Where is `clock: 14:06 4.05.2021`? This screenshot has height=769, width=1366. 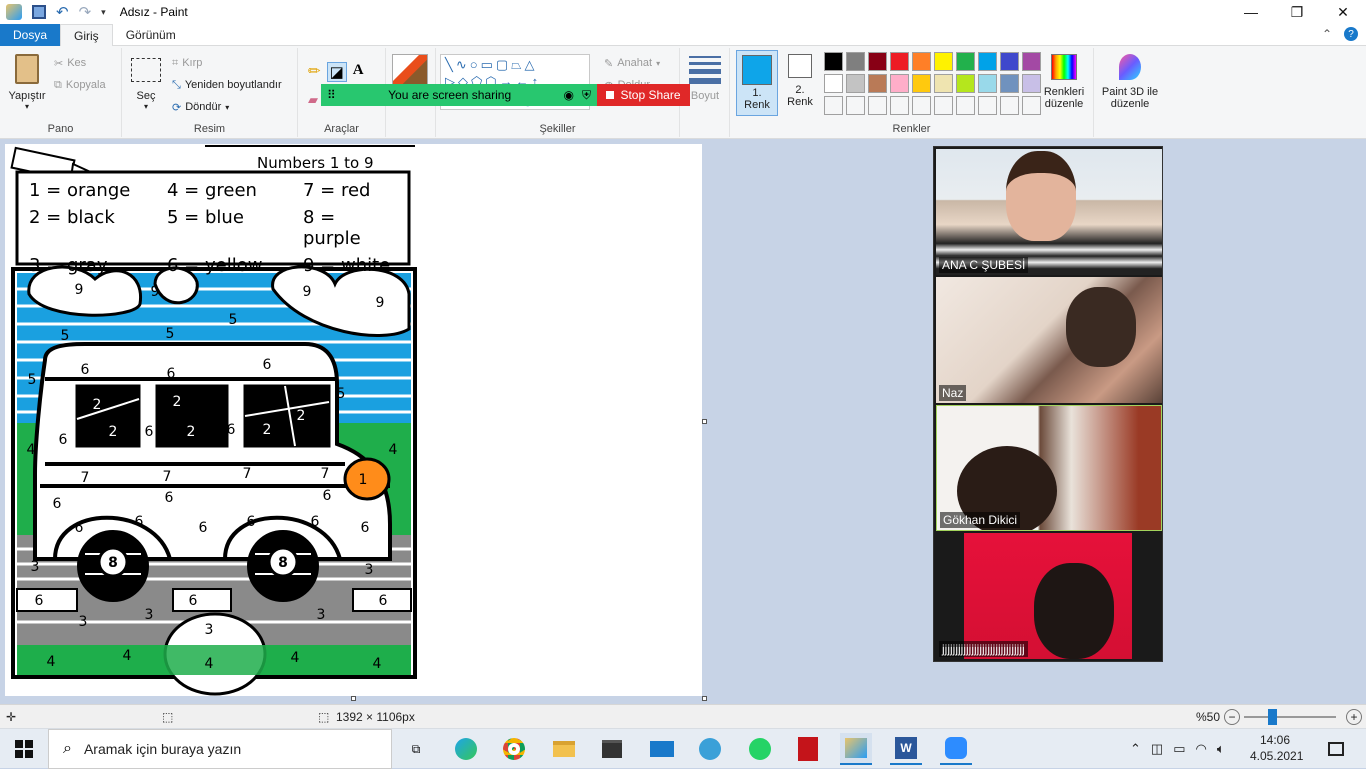 clock: 14:06 4.05.2021 is located at coordinates (1276, 748).